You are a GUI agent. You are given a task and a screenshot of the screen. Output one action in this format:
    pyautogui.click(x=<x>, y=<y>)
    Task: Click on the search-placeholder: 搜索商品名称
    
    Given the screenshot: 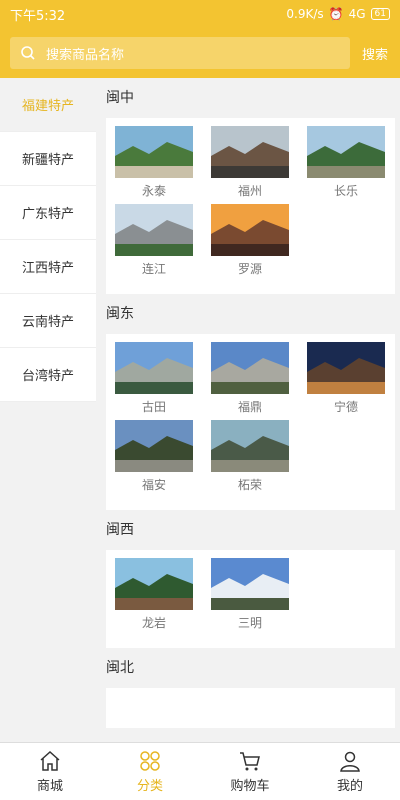 What is the action you would take?
    pyautogui.click(x=85, y=55)
    